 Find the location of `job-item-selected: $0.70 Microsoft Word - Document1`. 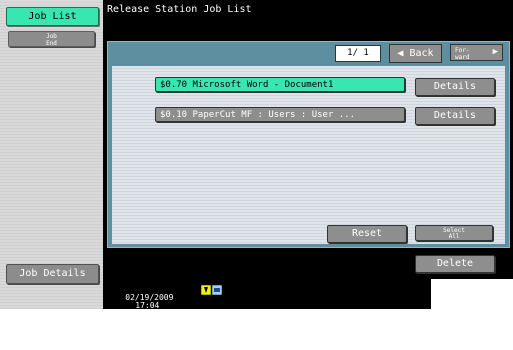

job-item-selected: $0.70 Microsoft Word - Document1 is located at coordinates (280, 84).